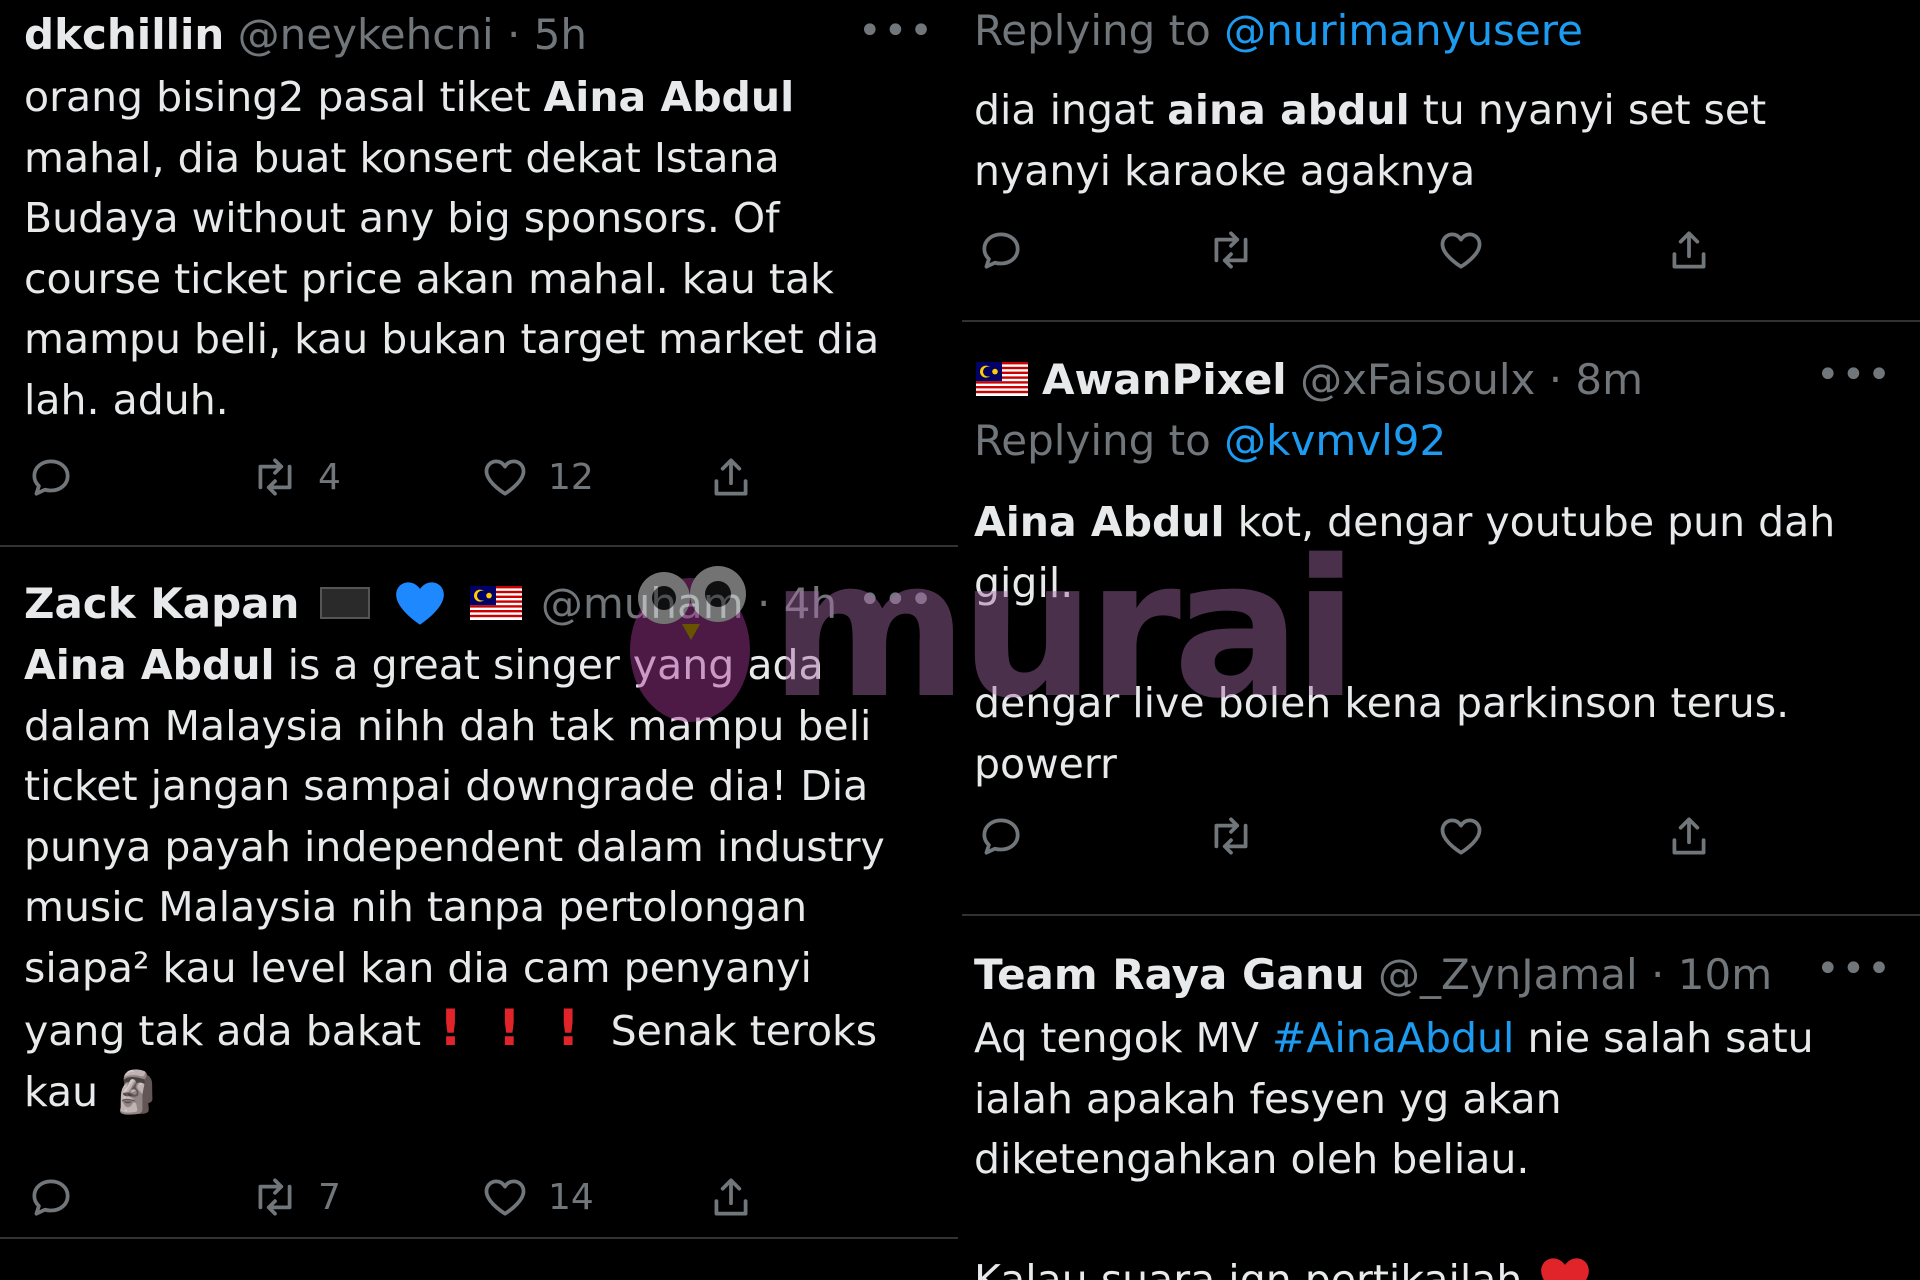 This screenshot has width=1920, height=1280. I want to click on retweet-button: 7, so click(295, 1197).